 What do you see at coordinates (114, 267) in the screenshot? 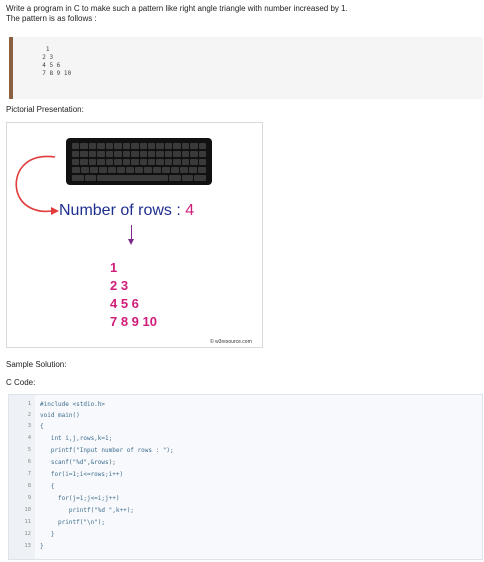
I see `triangle-line: 1` at bounding box center [114, 267].